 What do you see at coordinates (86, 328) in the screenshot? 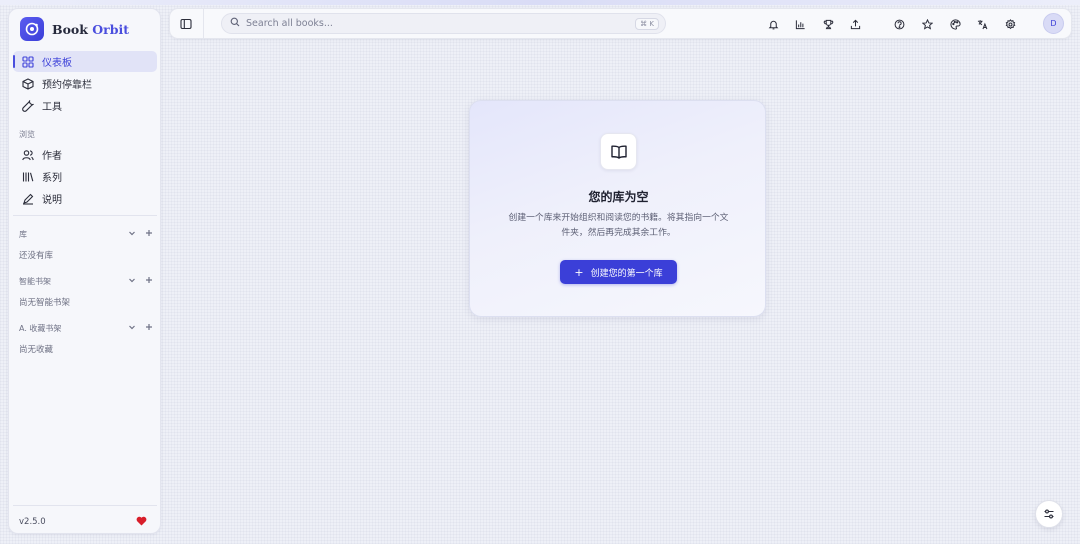
I see `shelves-section-header: A. 收藏书架` at bounding box center [86, 328].